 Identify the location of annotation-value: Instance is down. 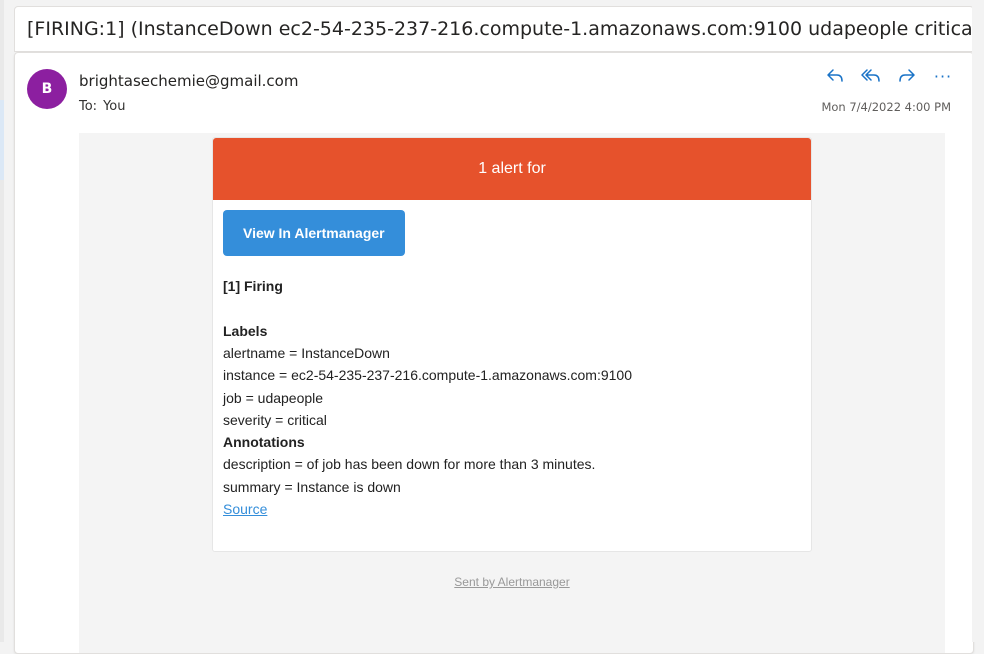
(348, 486).